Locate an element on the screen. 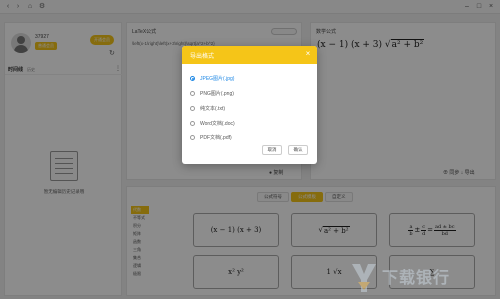 The width and height of the screenshot is (500, 299). close-icon: × is located at coordinates (308, 54).